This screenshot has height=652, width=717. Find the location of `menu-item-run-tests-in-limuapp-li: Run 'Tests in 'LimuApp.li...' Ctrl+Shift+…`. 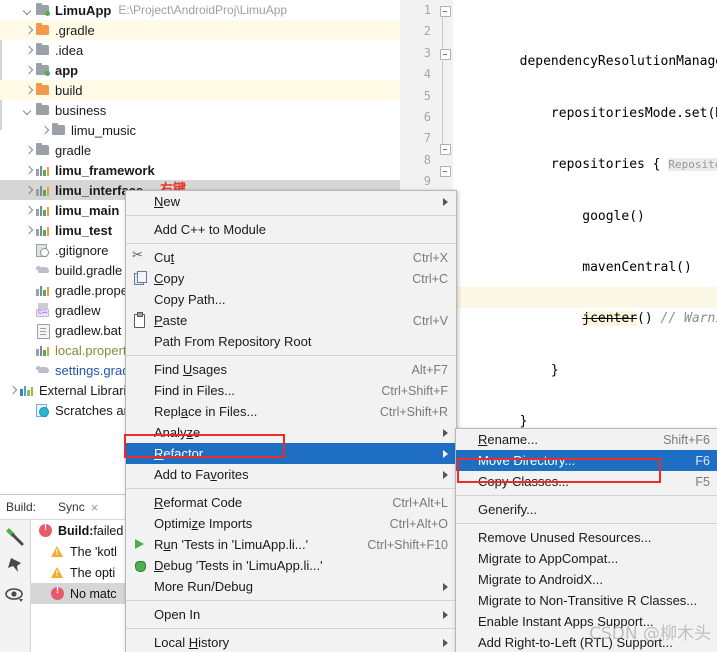

menu-item-run-tests-in-limuapp-li: Run 'Tests in 'LimuApp.li...' Ctrl+Shift+… is located at coordinates (291, 544).